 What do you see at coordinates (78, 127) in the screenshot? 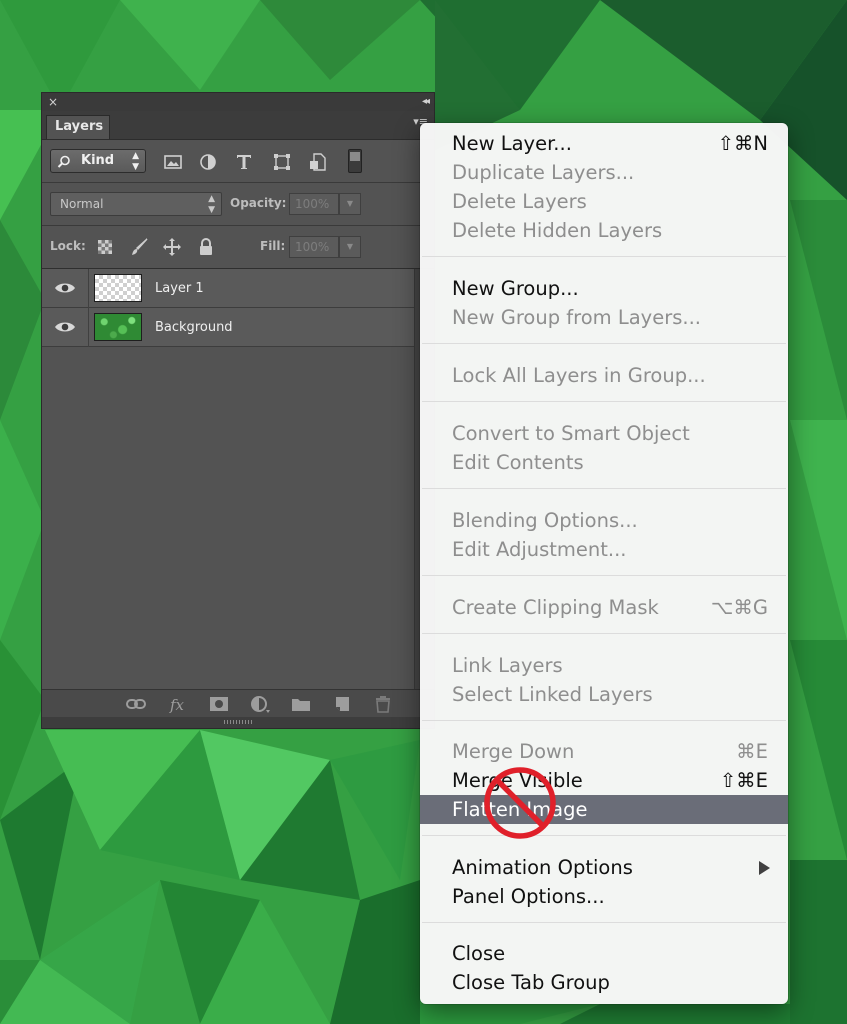
I see `tab-layers: Layers` at bounding box center [78, 127].